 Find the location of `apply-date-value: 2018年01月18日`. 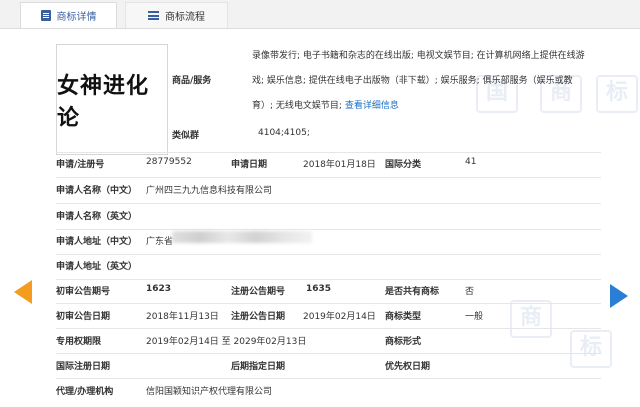

apply-date-value: 2018年01月18日 is located at coordinates (339, 165).